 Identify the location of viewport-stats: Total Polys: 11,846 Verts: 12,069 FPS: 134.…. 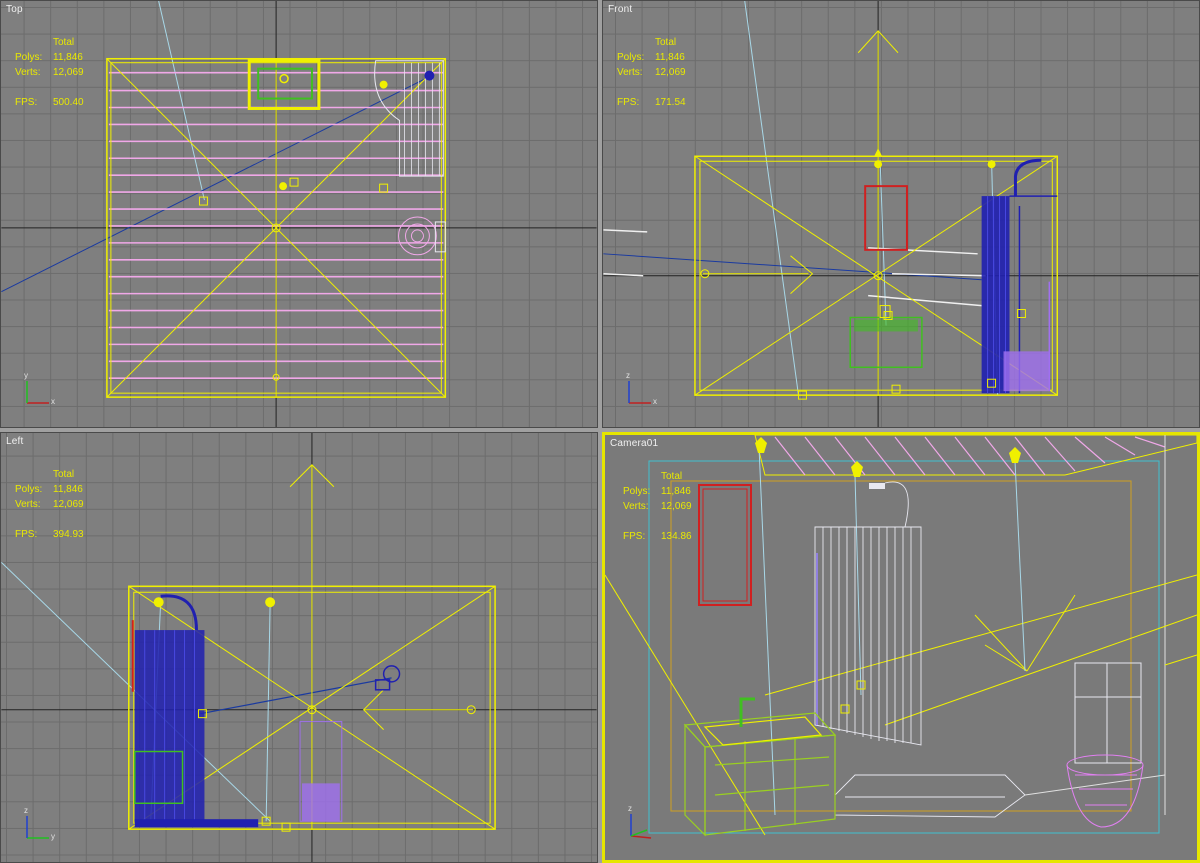
(657, 506).